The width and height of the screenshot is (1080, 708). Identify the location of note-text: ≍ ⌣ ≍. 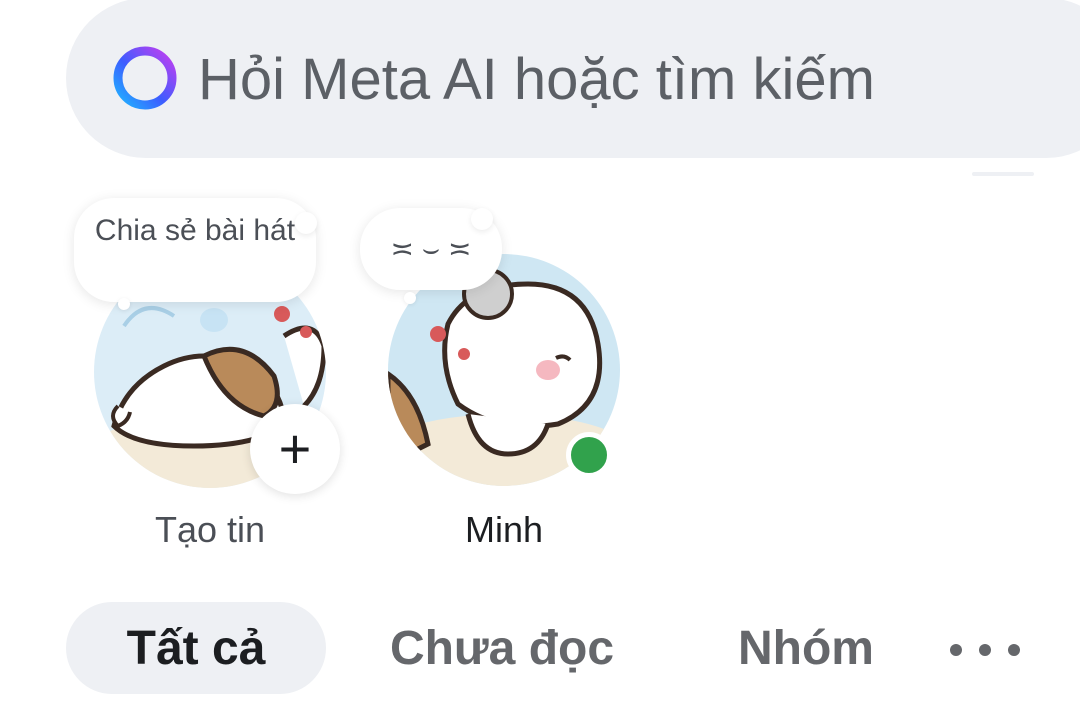
(431, 248).